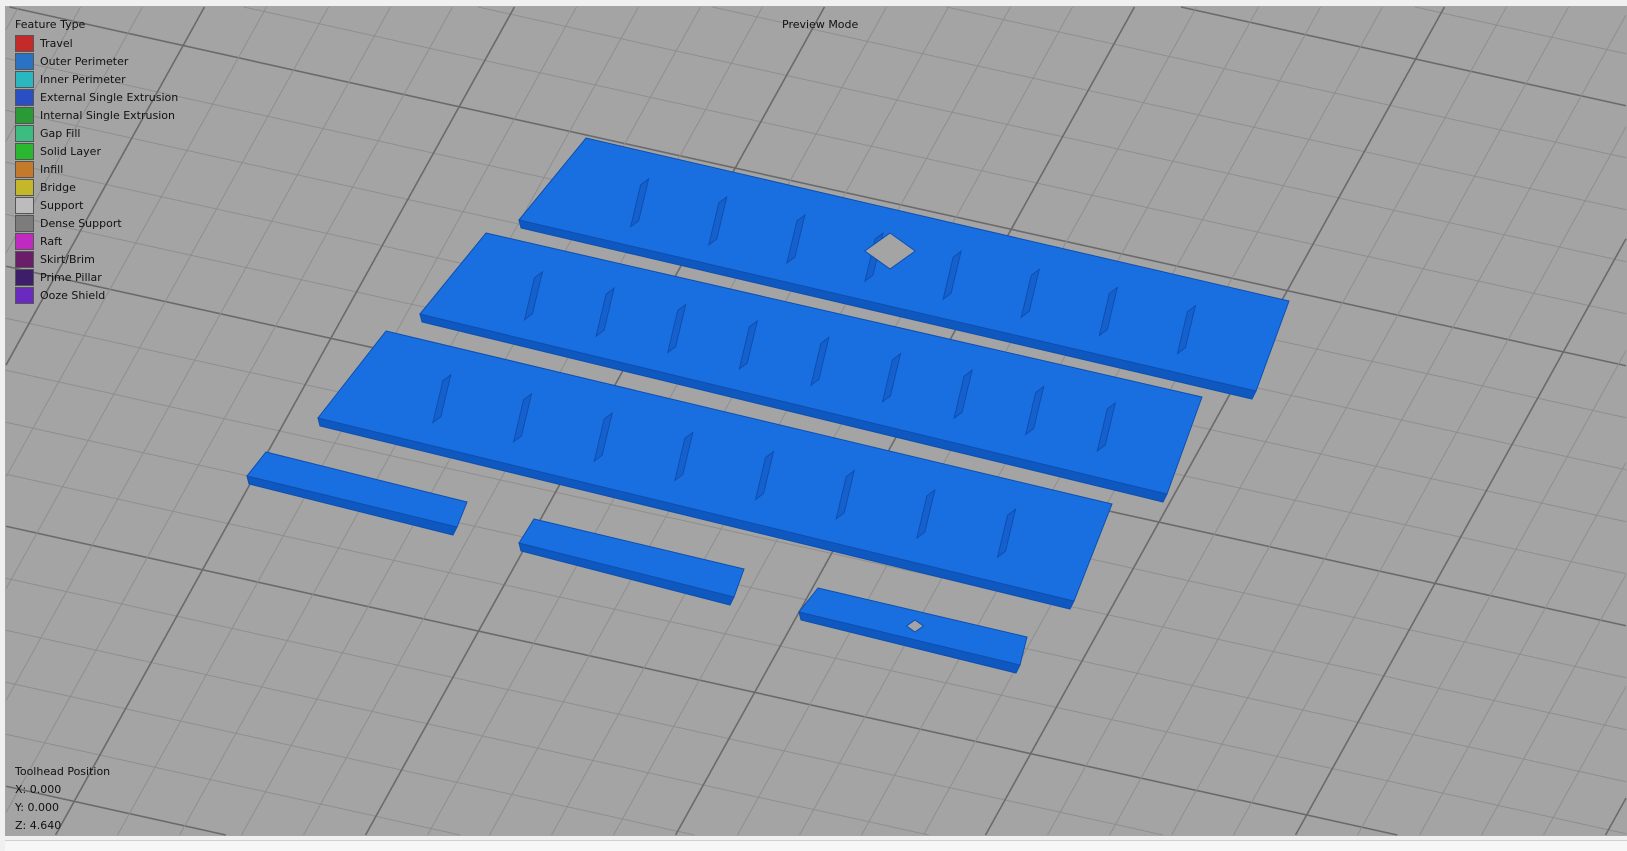 This screenshot has width=1627, height=851. Describe the element at coordinates (67, 259) in the screenshot. I see `legend-label: Skirt/Brim` at that location.